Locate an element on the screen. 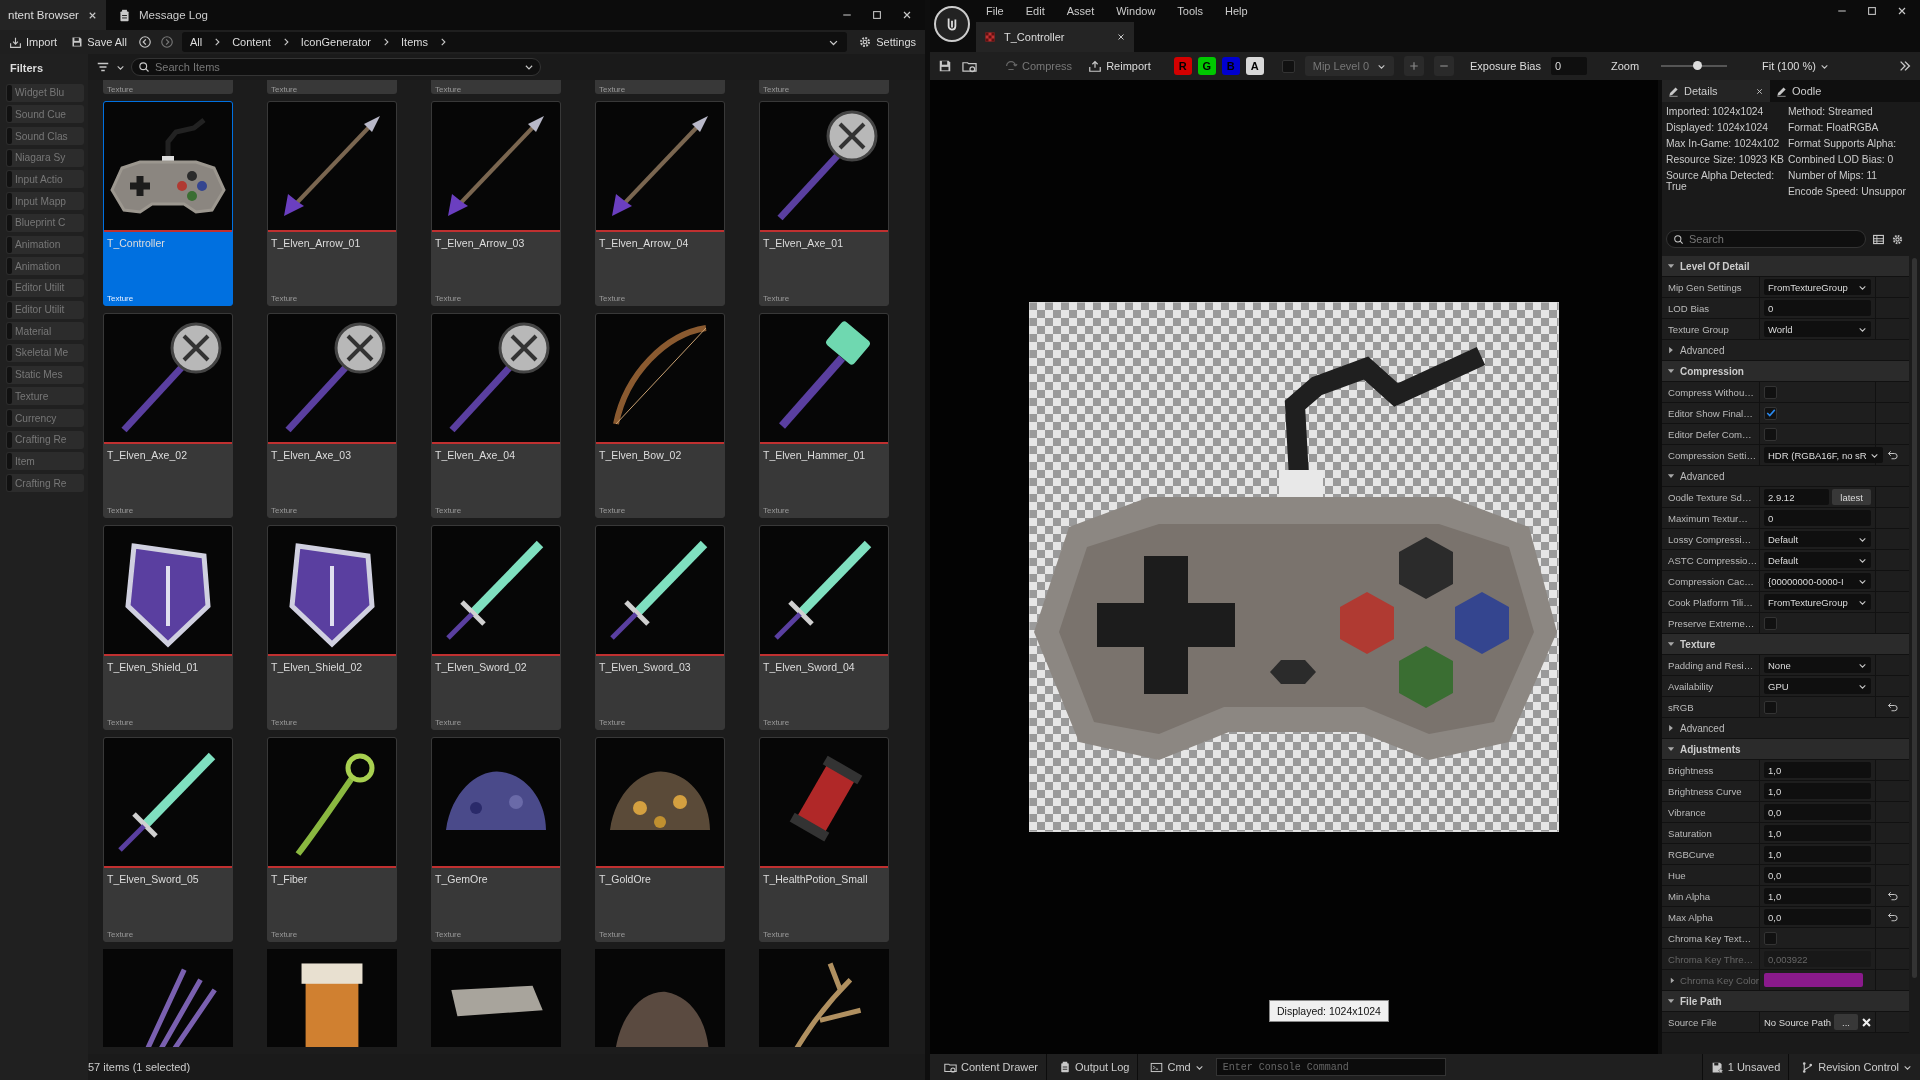 This screenshot has width=1920, height=1080. menu-item: File is located at coordinates (995, 11).